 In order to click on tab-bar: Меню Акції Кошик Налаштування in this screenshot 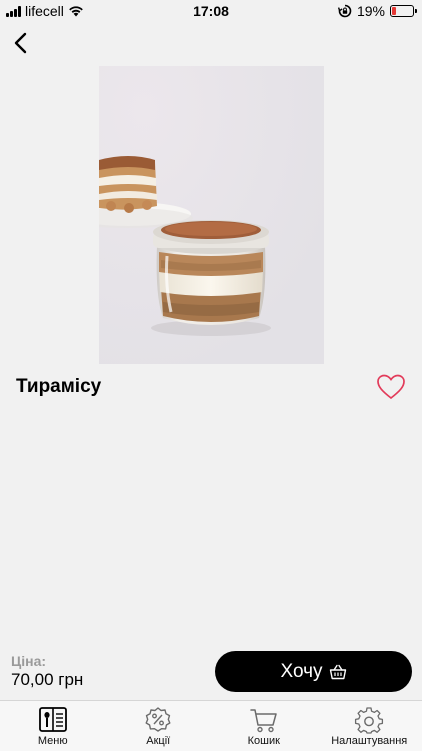, I will do `click(211, 725)`.